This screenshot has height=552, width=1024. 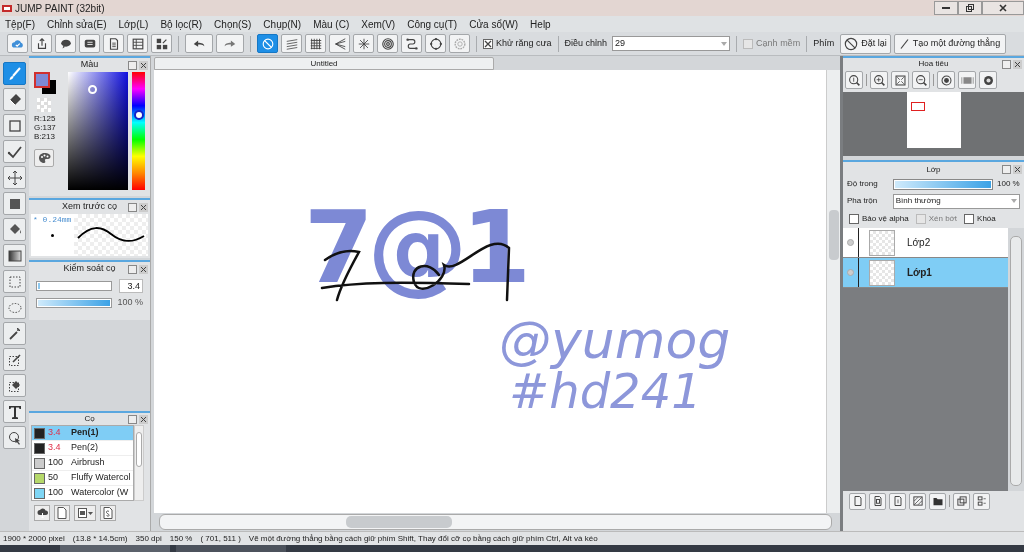 I want to click on menu-item: Chụp(N), so click(x=282, y=24).